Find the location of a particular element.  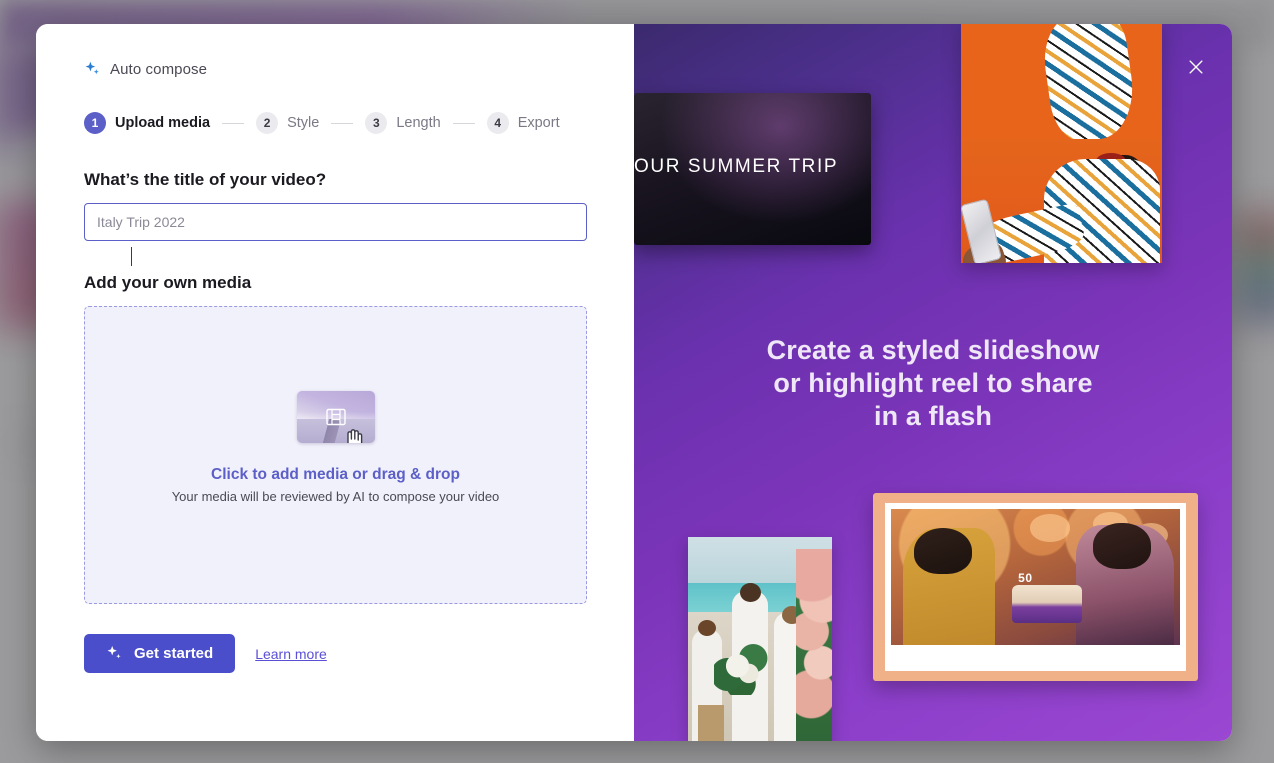

get-started-label: Get started is located at coordinates (174, 653).